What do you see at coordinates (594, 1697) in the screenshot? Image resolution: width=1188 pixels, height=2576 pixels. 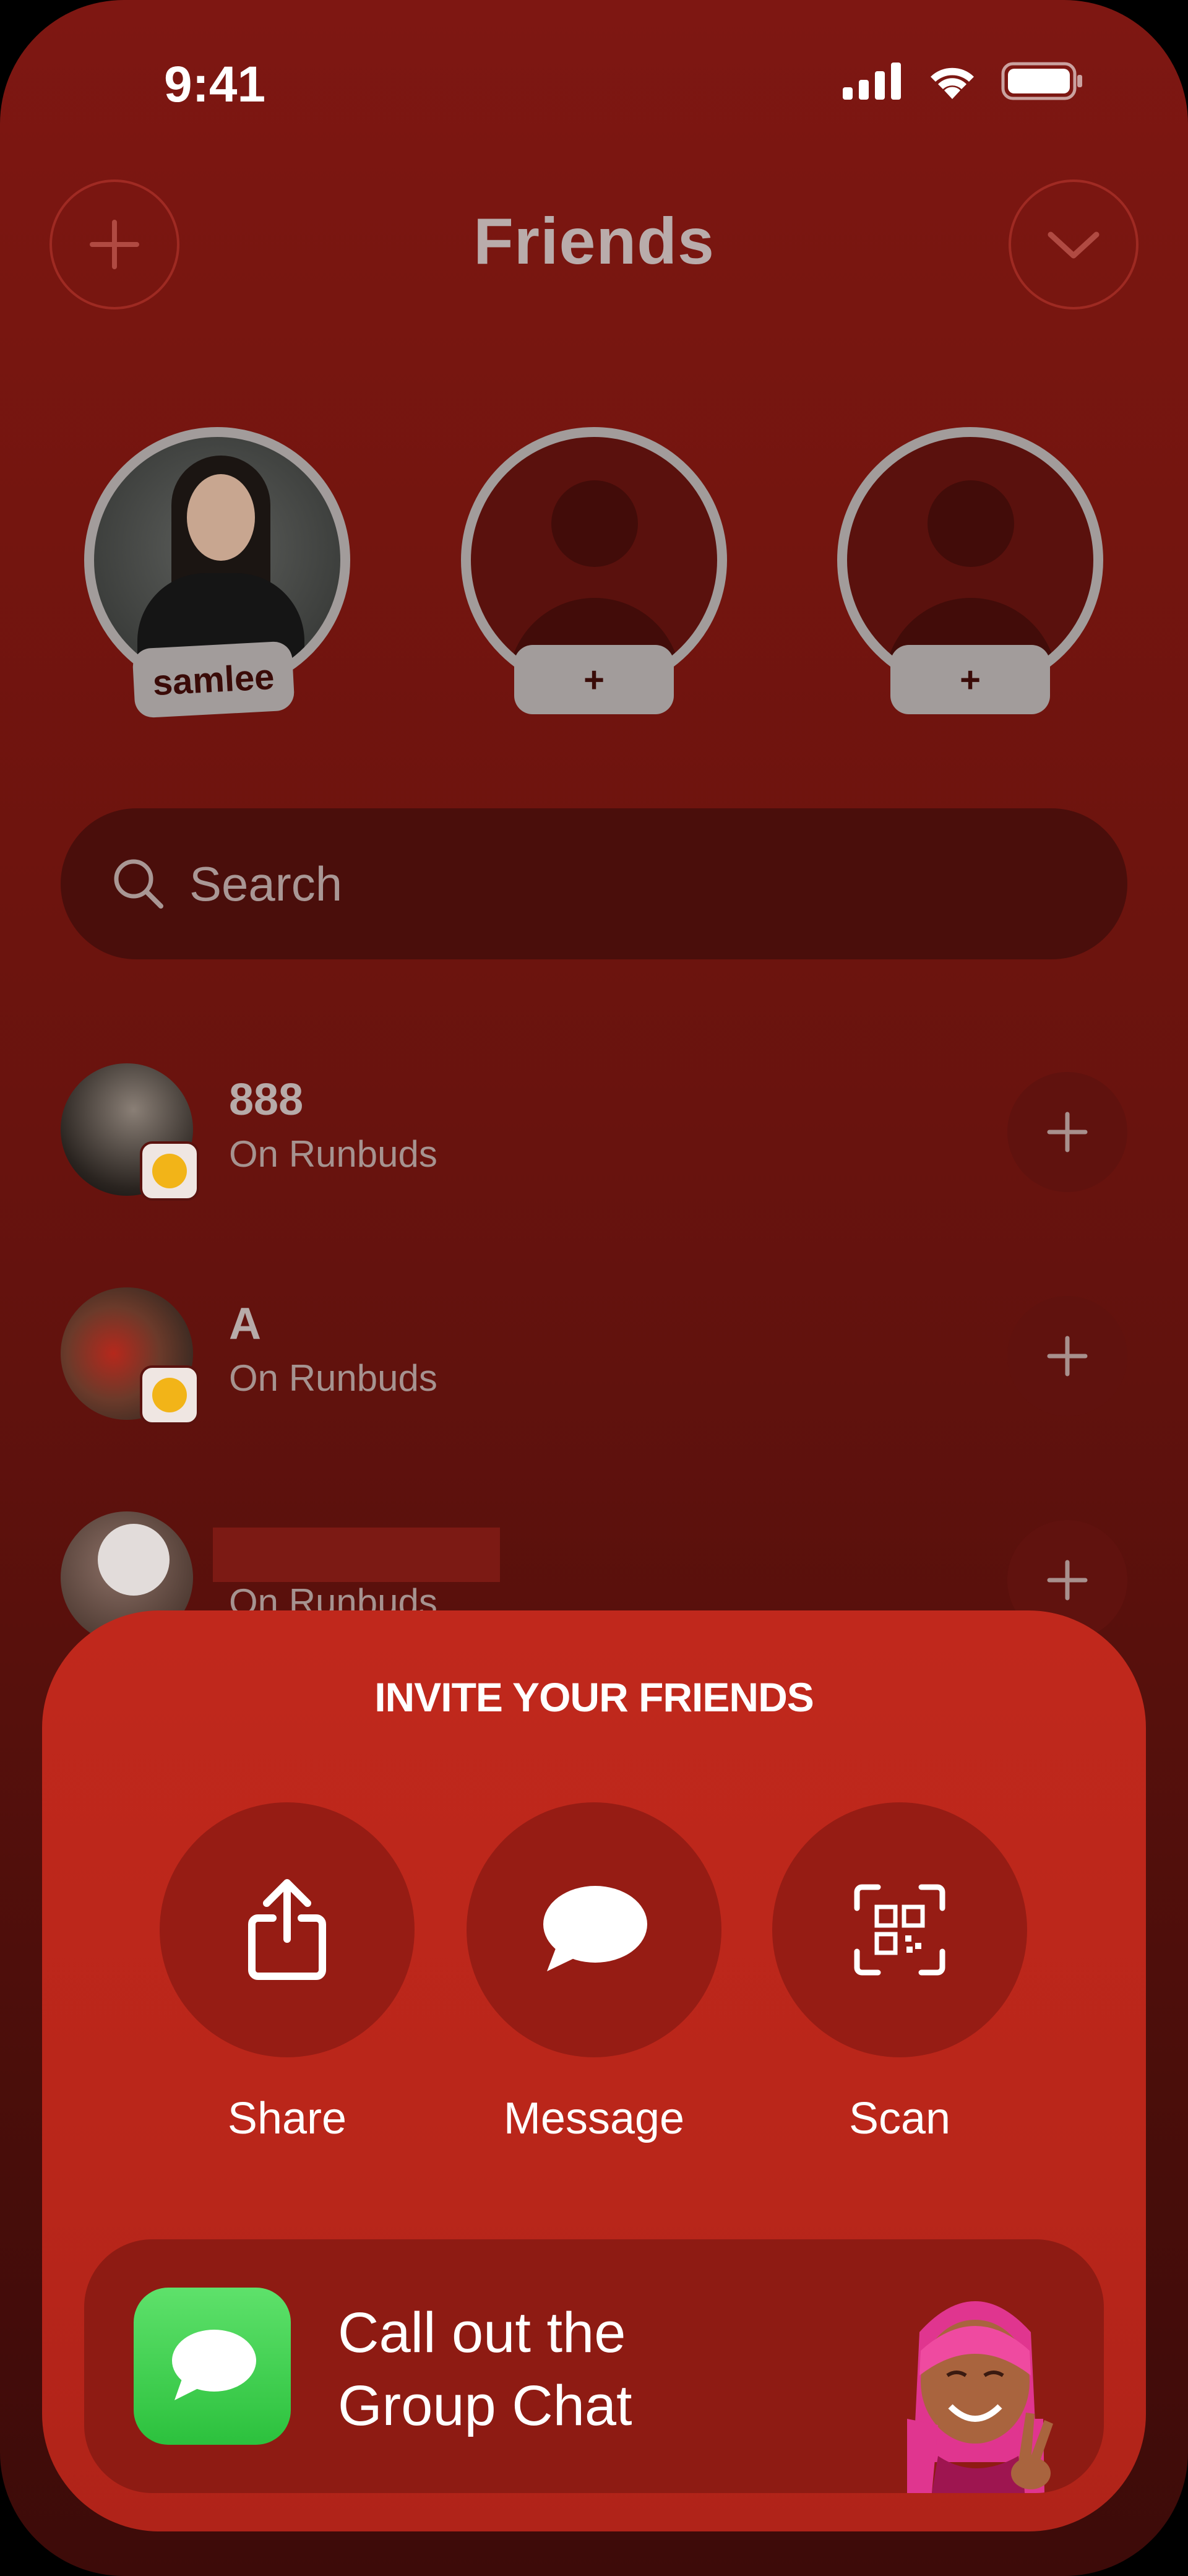 I see `invite-title: INVITE YOUR FRIENDS` at bounding box center [594, 1697].